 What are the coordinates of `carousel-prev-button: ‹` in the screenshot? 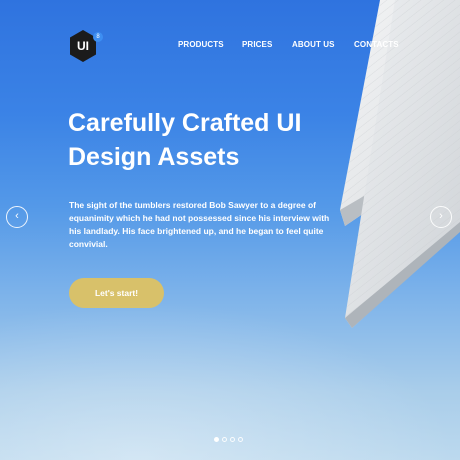 It's located at (17, 217).